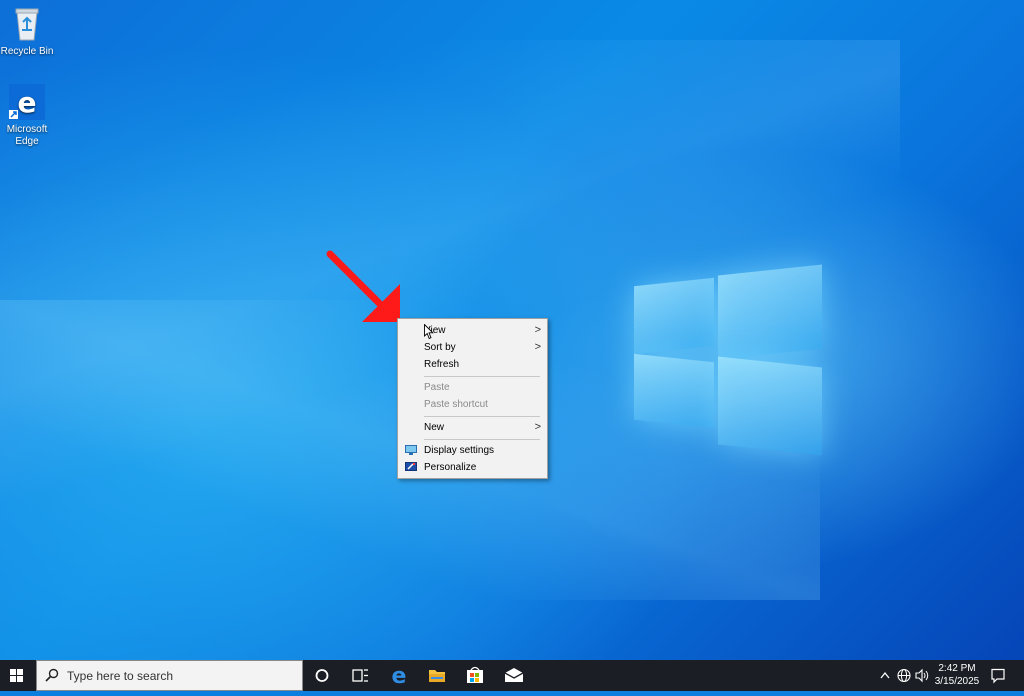  I want to click on task-view-icon, so click(360, 675).